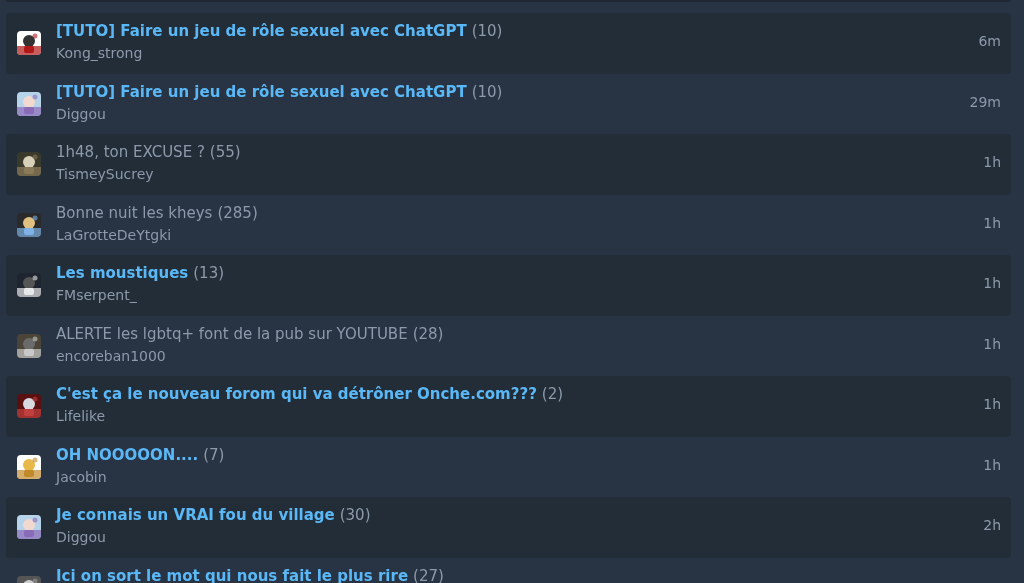 This screenshot has height=583, width=1024. What do you see at coordinates (992, 525) in the screenshot?
I see `topic-time: 2h` at bounding box center [992, 525].